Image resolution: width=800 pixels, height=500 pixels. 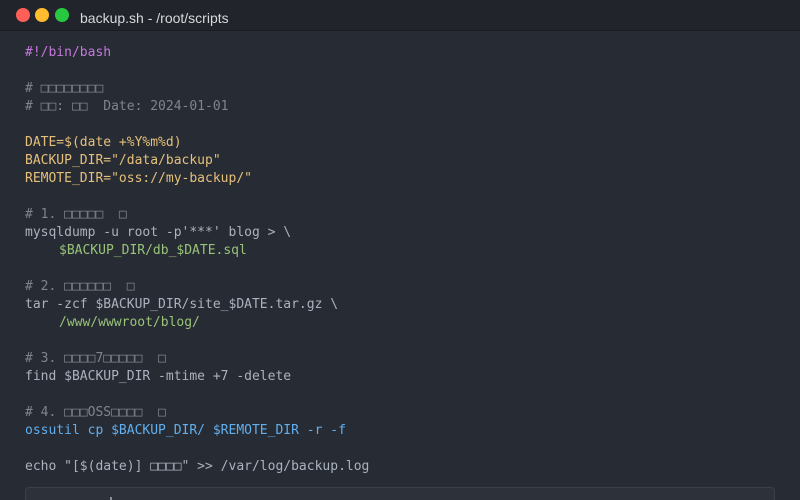 I want to click on minimize-button, so click(x=42, y=15).